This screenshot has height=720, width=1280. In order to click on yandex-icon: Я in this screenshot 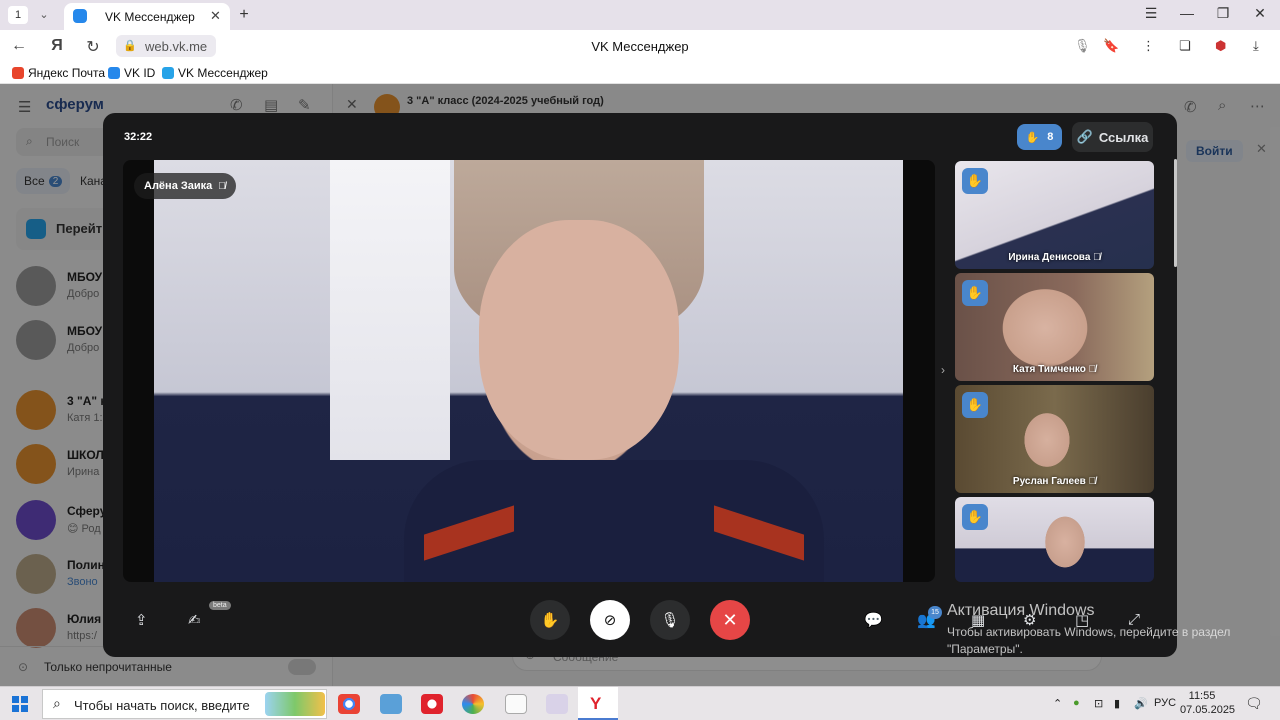, I will do `click(57, 46)`.